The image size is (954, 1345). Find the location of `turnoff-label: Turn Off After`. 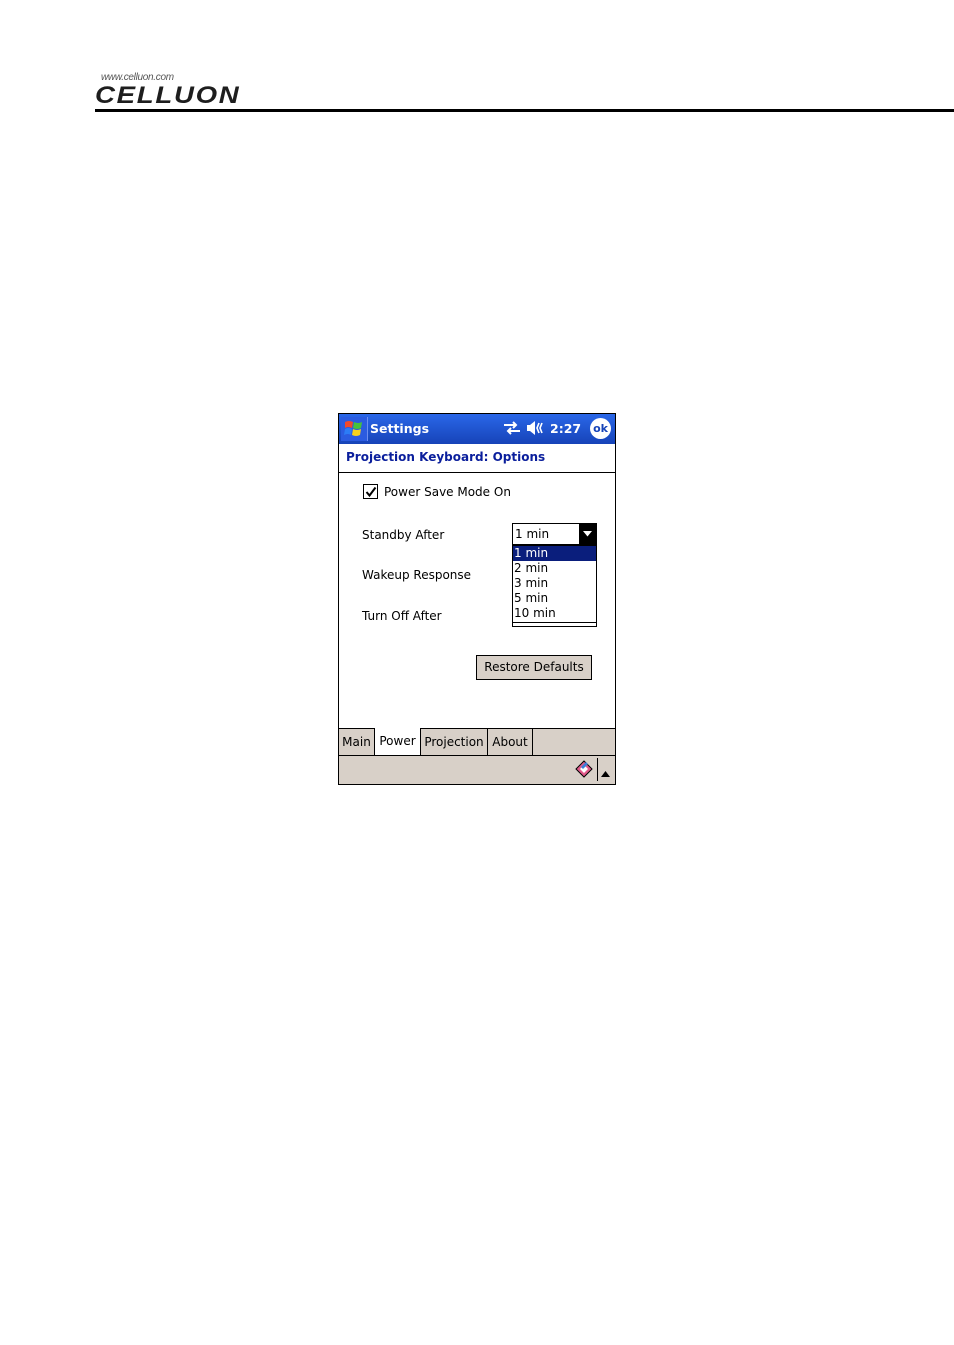

turnoff-label: Turn Off After is located at coordinates (402, 616).